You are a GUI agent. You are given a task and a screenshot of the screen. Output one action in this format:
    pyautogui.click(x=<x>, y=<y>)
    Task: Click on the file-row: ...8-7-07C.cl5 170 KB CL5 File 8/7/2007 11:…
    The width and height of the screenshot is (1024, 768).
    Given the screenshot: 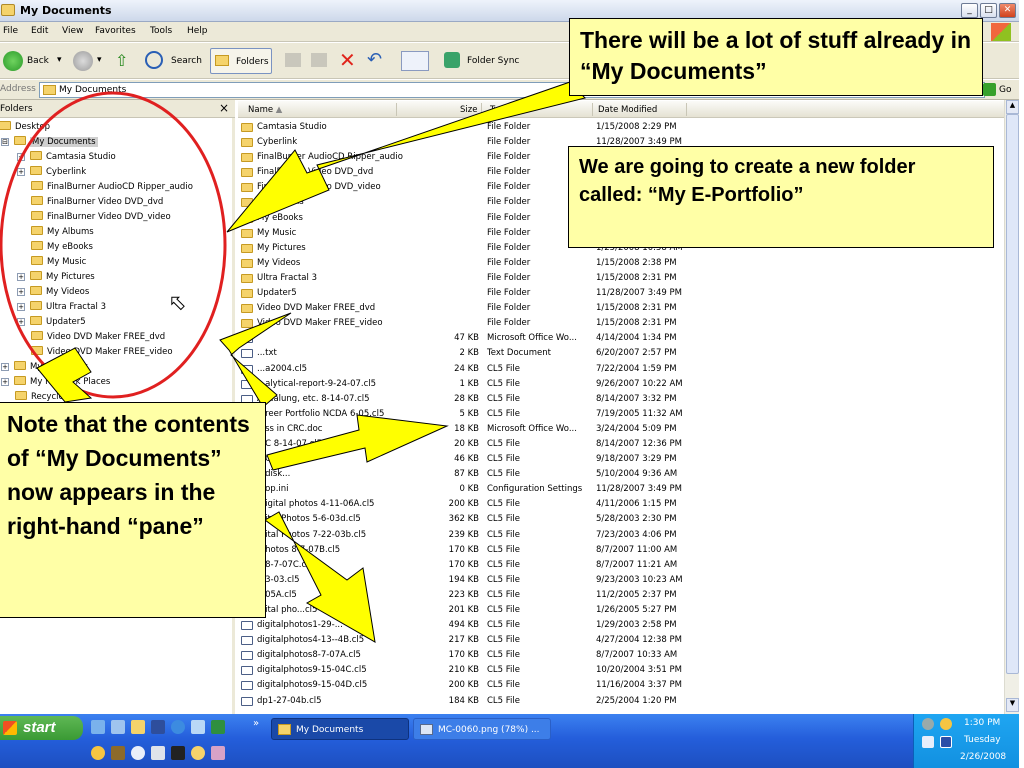 What is the action you would take?
    pyautogui.click(x=621, y=565)
    